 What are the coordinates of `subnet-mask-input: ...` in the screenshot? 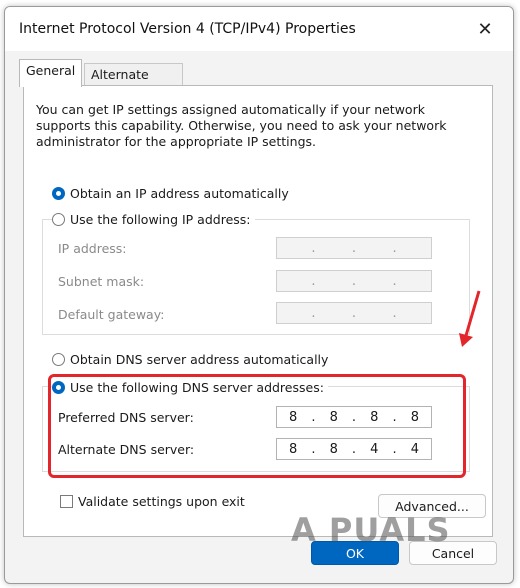 It's located at (354, 281).